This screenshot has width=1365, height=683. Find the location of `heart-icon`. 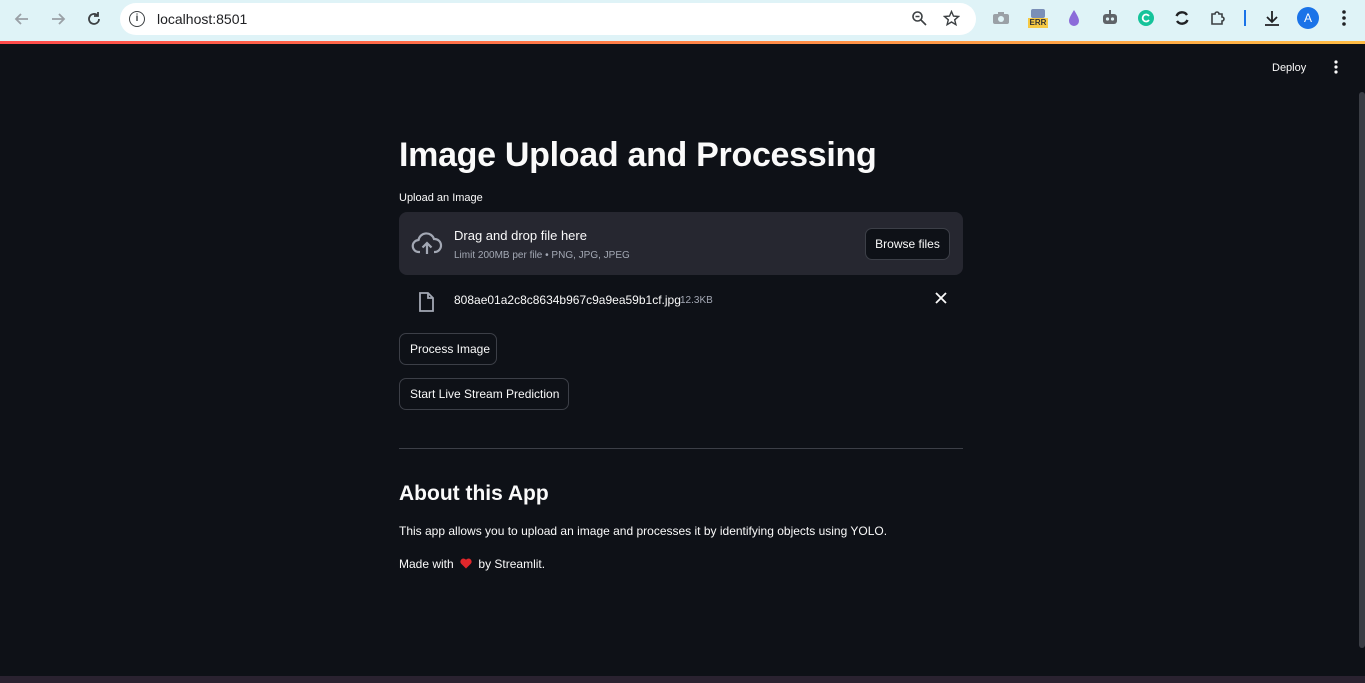

heart-icon is located at coordinates (467, 564).